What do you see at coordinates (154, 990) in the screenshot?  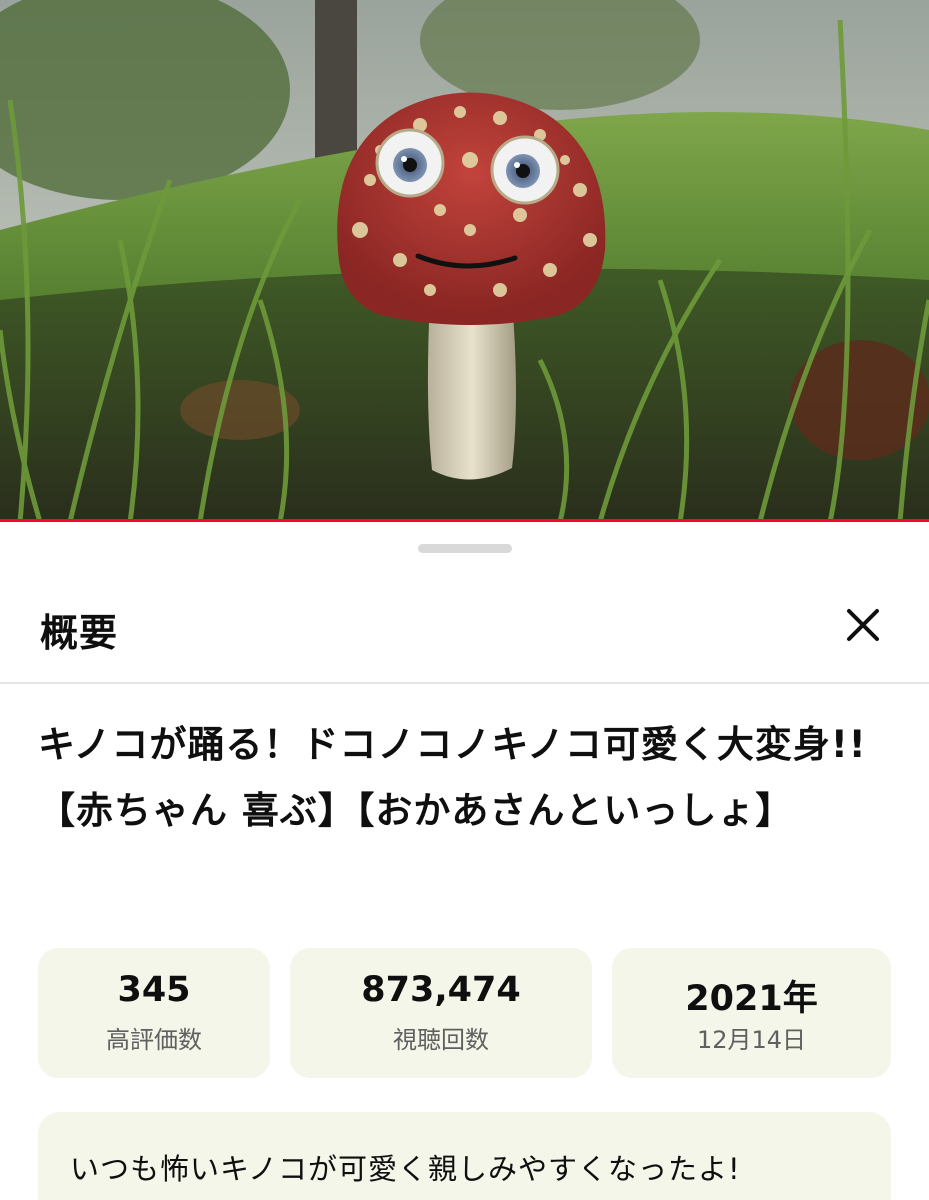 I see `likes-count: 345` at bounding box center [154, 990].